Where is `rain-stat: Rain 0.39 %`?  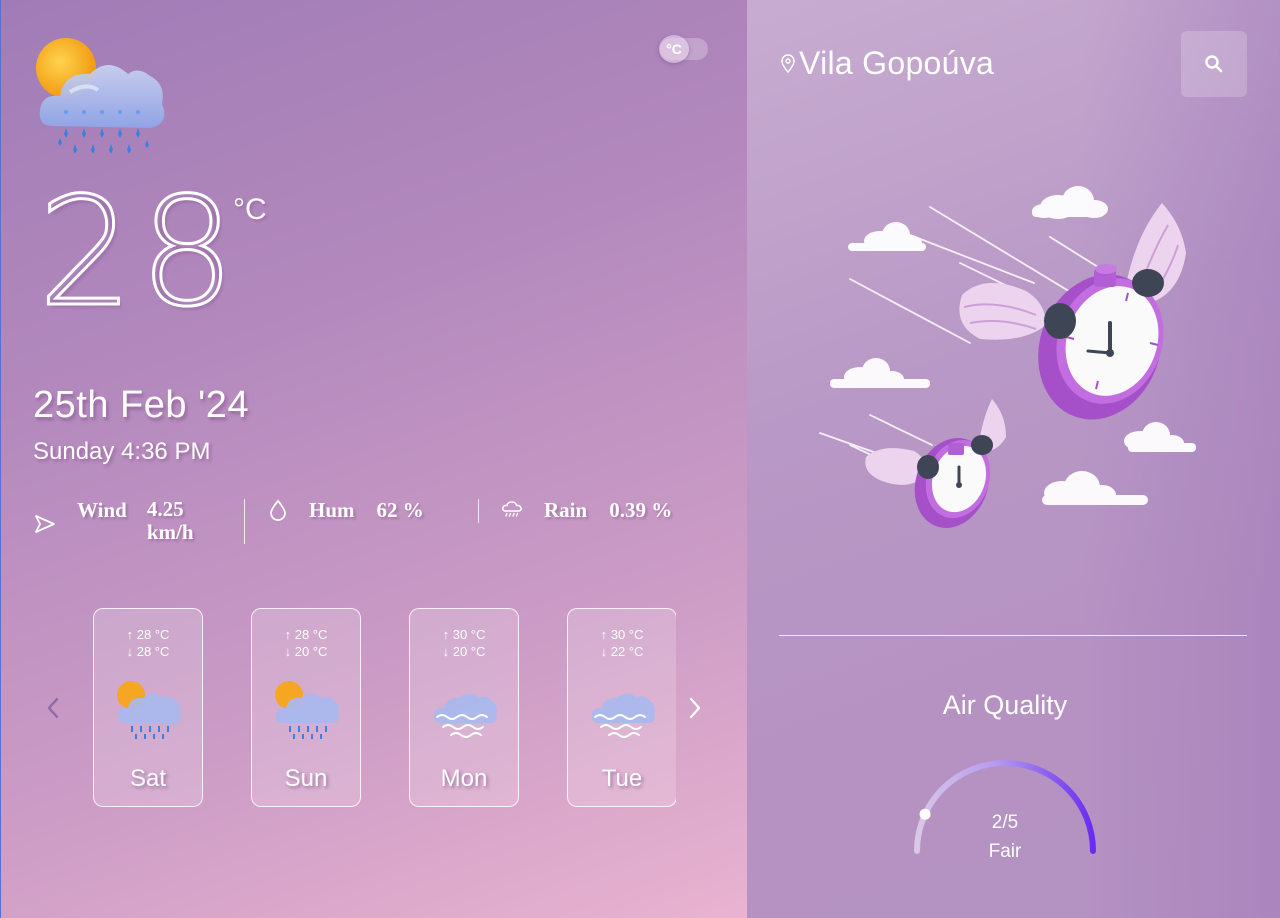 rain-stat: Rain 0.39 % is located at coordinates (586, 510).